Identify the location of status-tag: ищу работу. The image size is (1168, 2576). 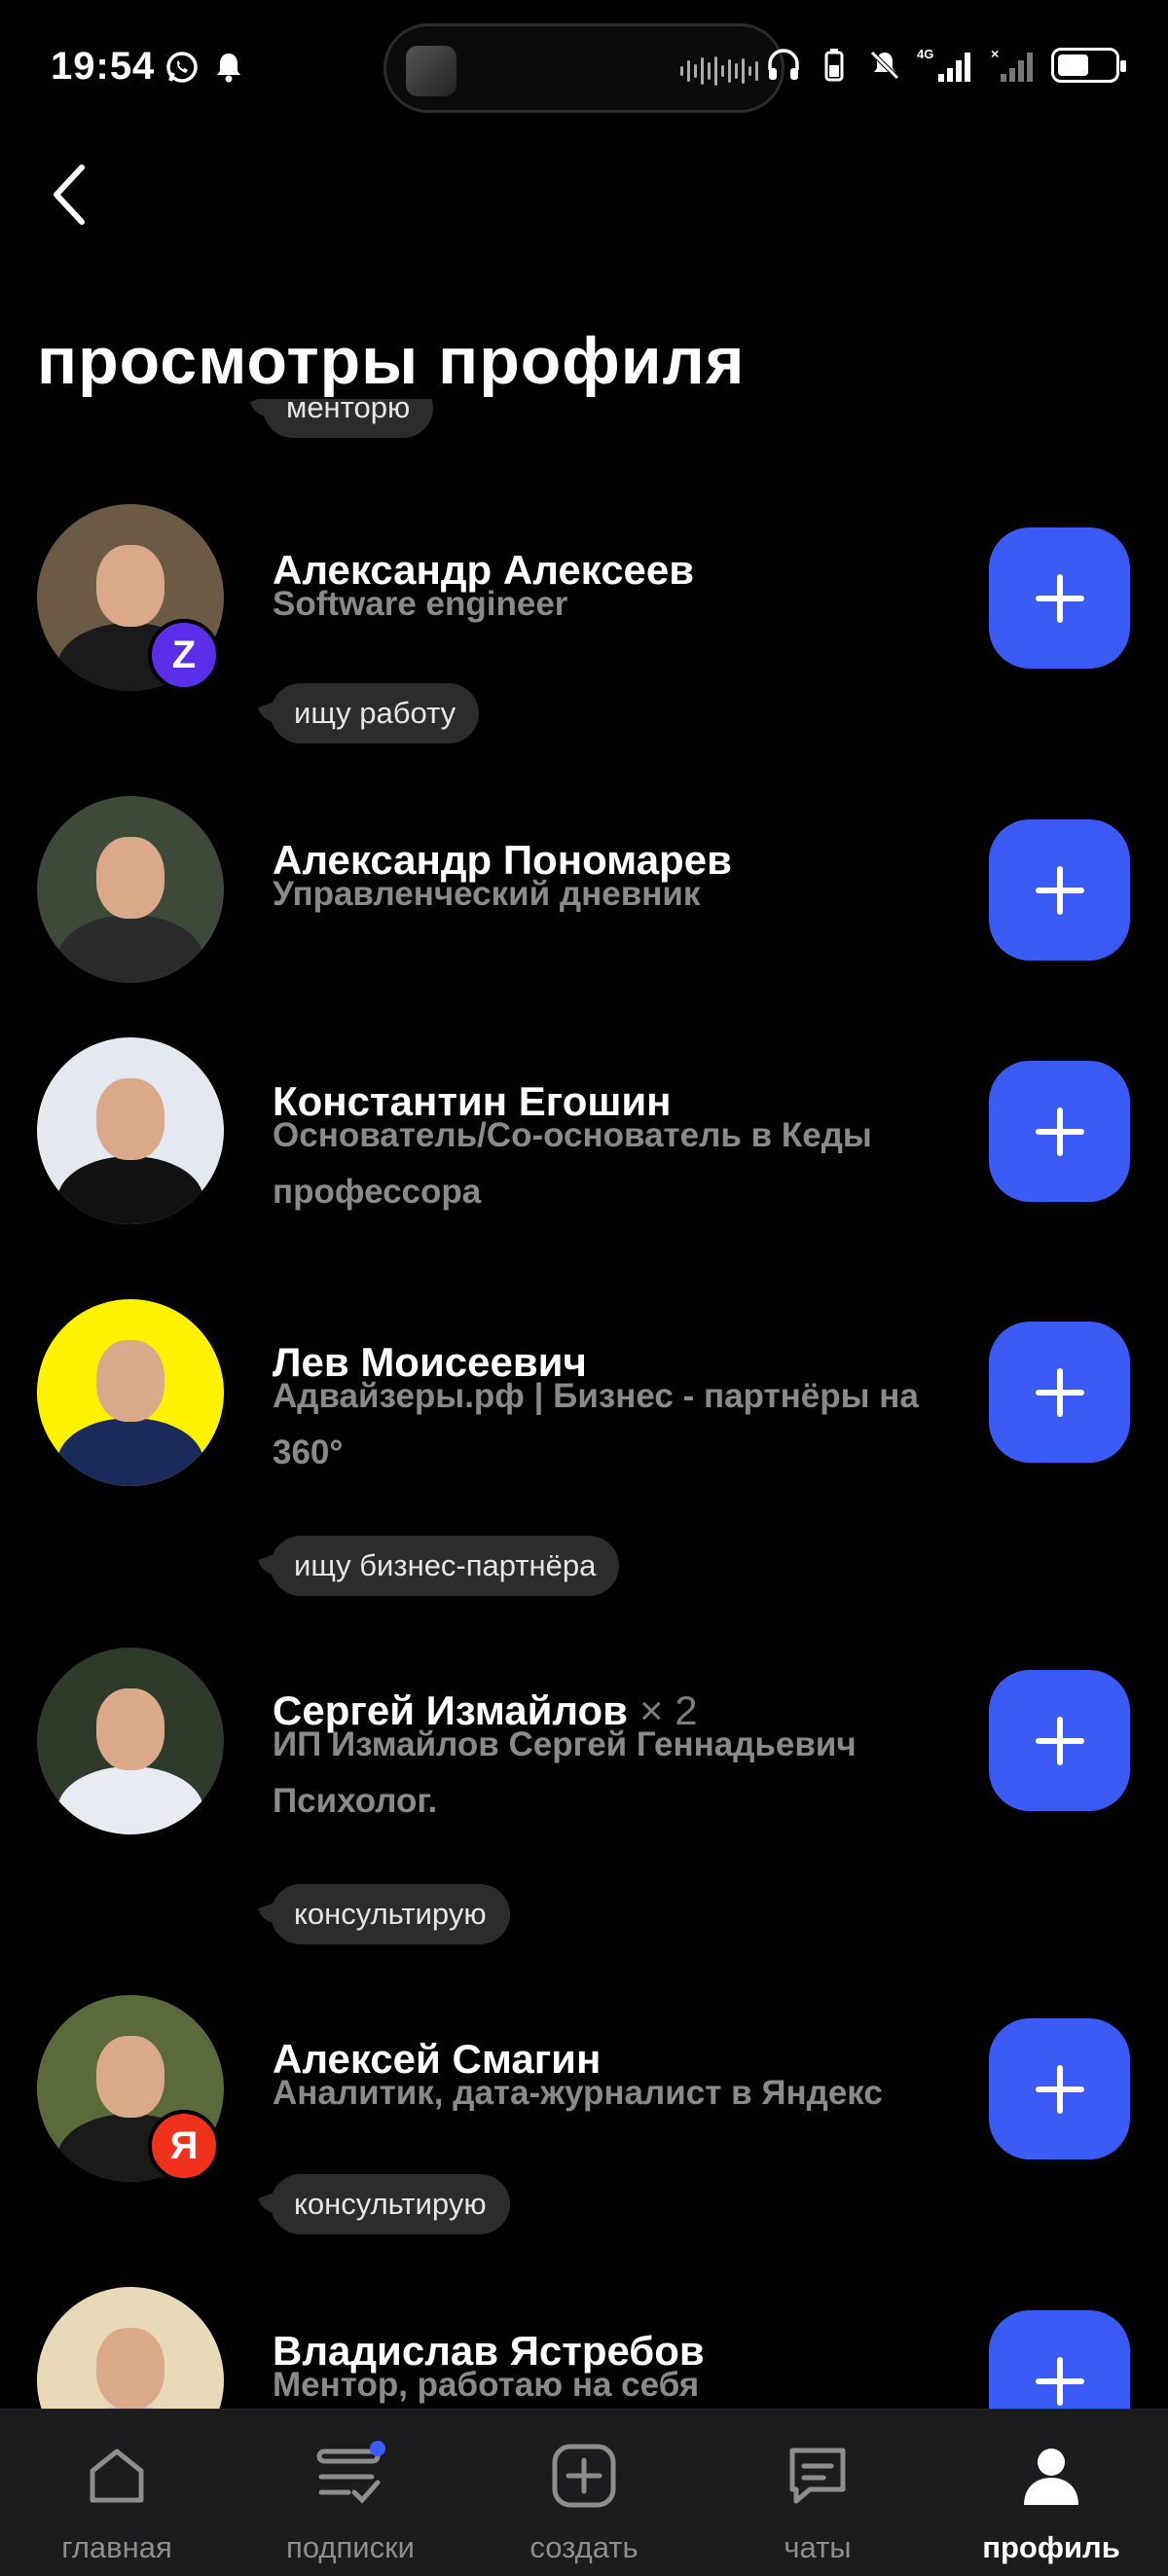
(376, 713).